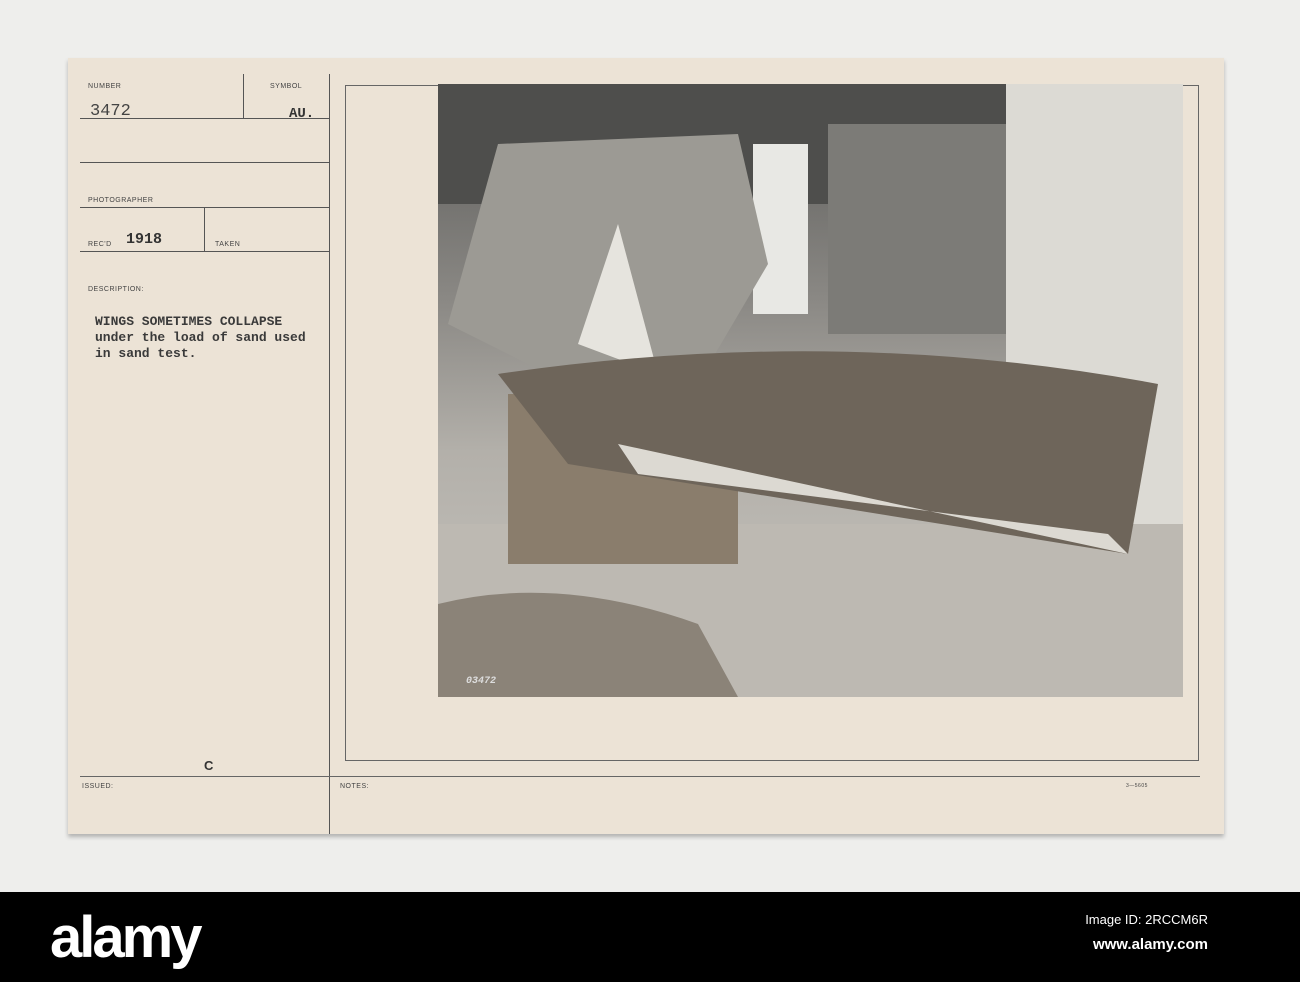  Describe the element at coordinates (286, 86) in the screenshot. I see `symbol-label: SYMBOL` at that location.